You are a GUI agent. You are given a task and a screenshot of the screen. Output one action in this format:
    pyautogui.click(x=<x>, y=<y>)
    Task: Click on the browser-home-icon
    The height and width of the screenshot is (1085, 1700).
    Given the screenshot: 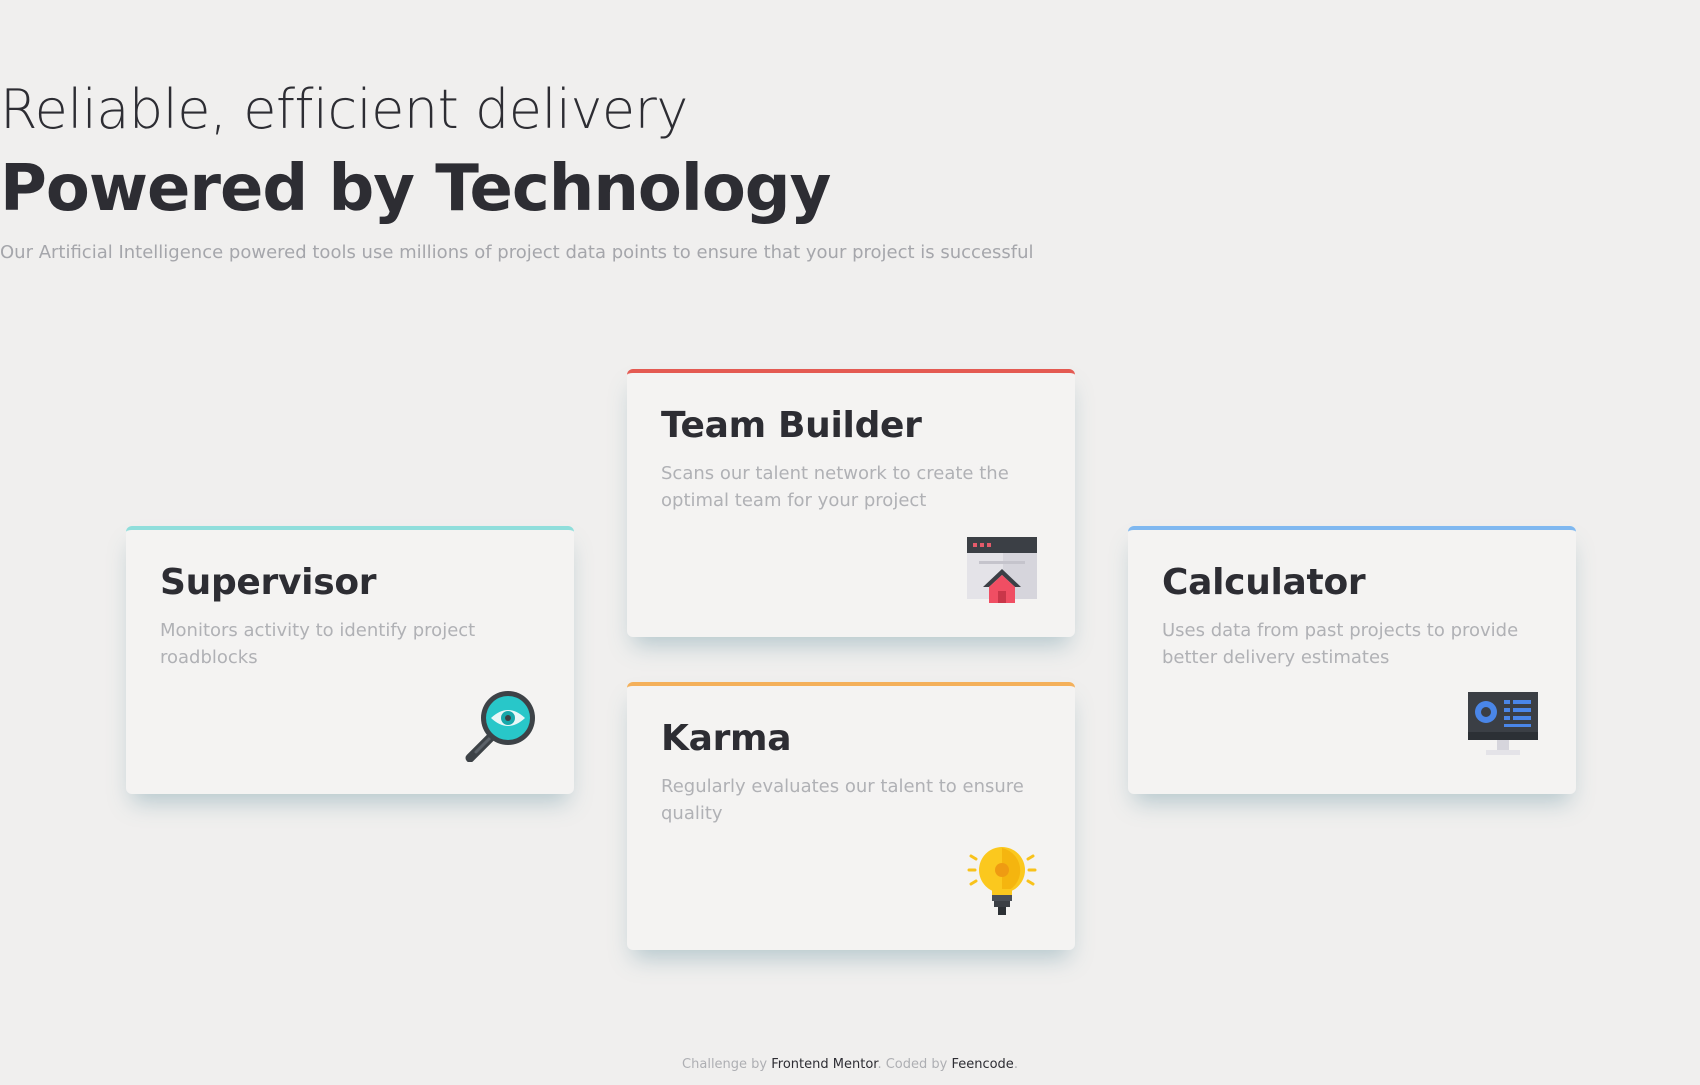 What is the action you would take?
    pyautogui.click(x=1002, y=568)
    